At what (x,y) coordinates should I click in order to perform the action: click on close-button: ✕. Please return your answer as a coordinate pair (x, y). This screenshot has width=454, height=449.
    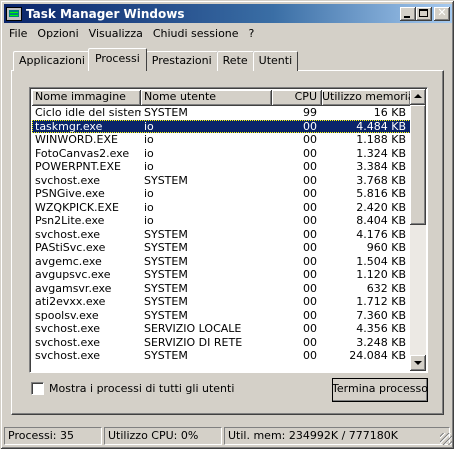
    Looking at the image, I should click on (442, 13).